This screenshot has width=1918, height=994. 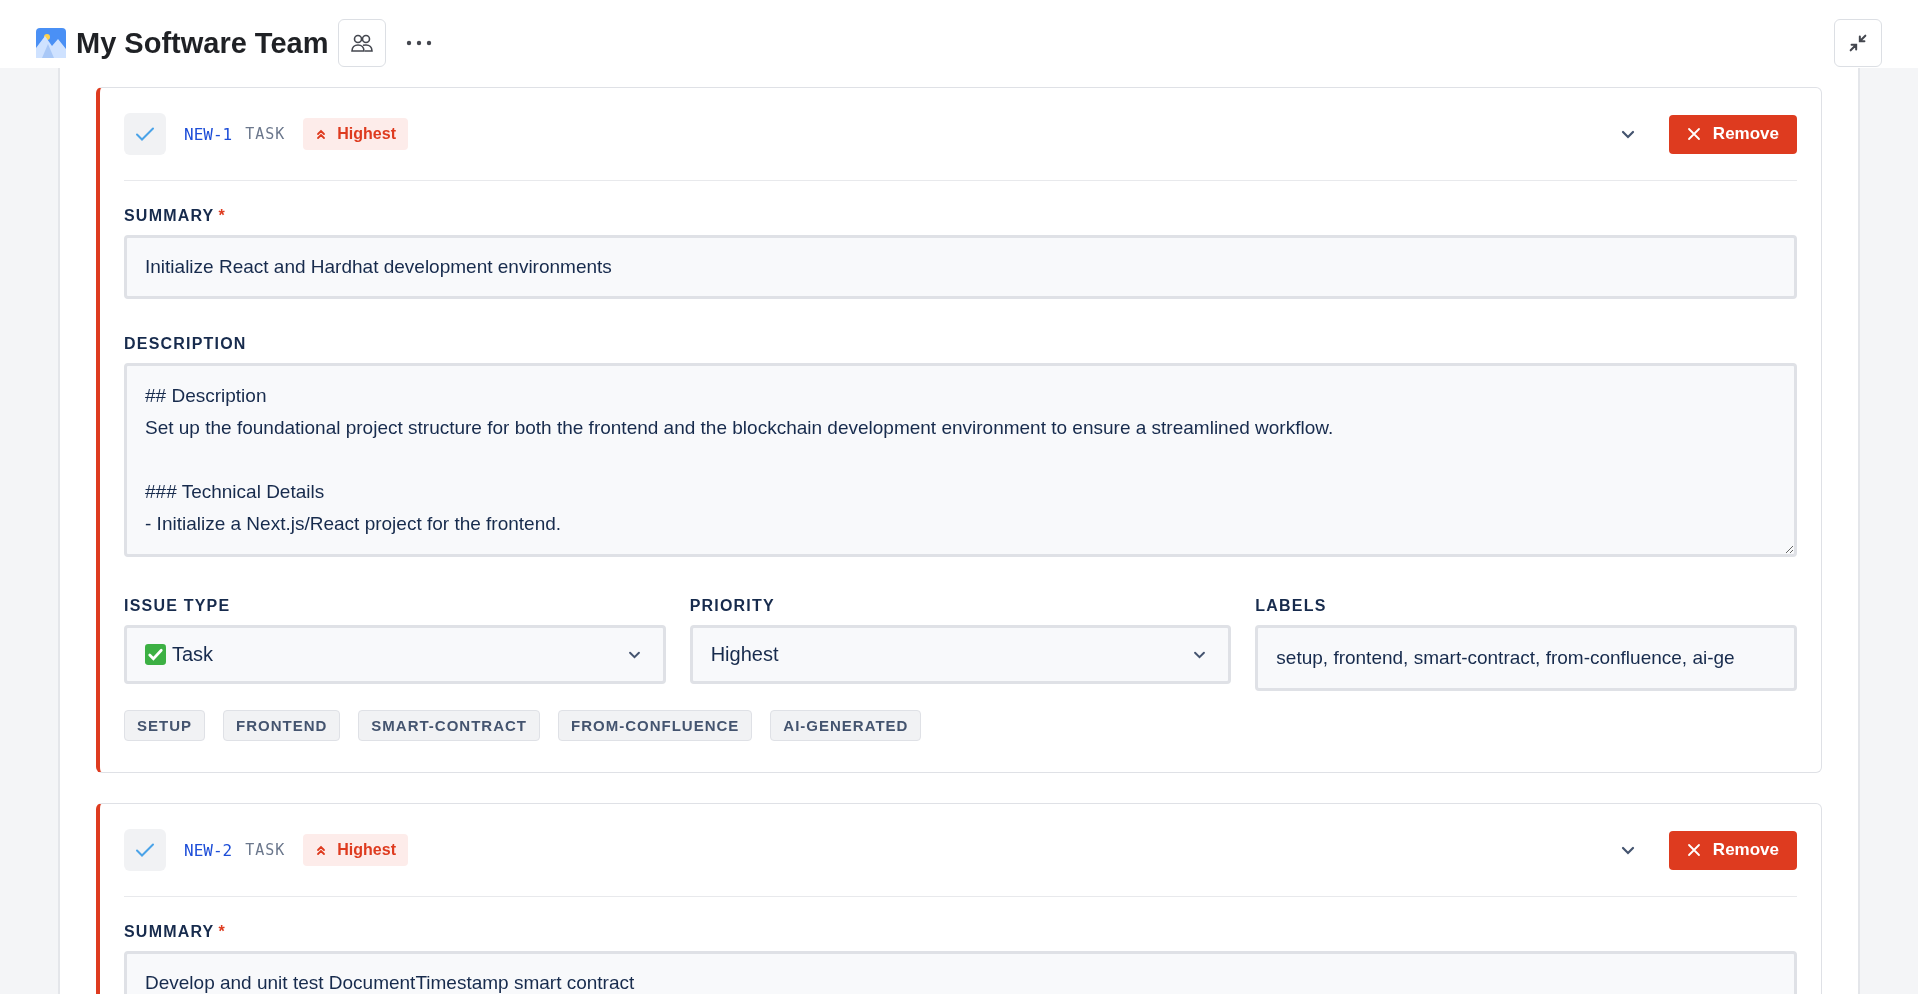 I want to click on team-button, so click(x=362, y=43).